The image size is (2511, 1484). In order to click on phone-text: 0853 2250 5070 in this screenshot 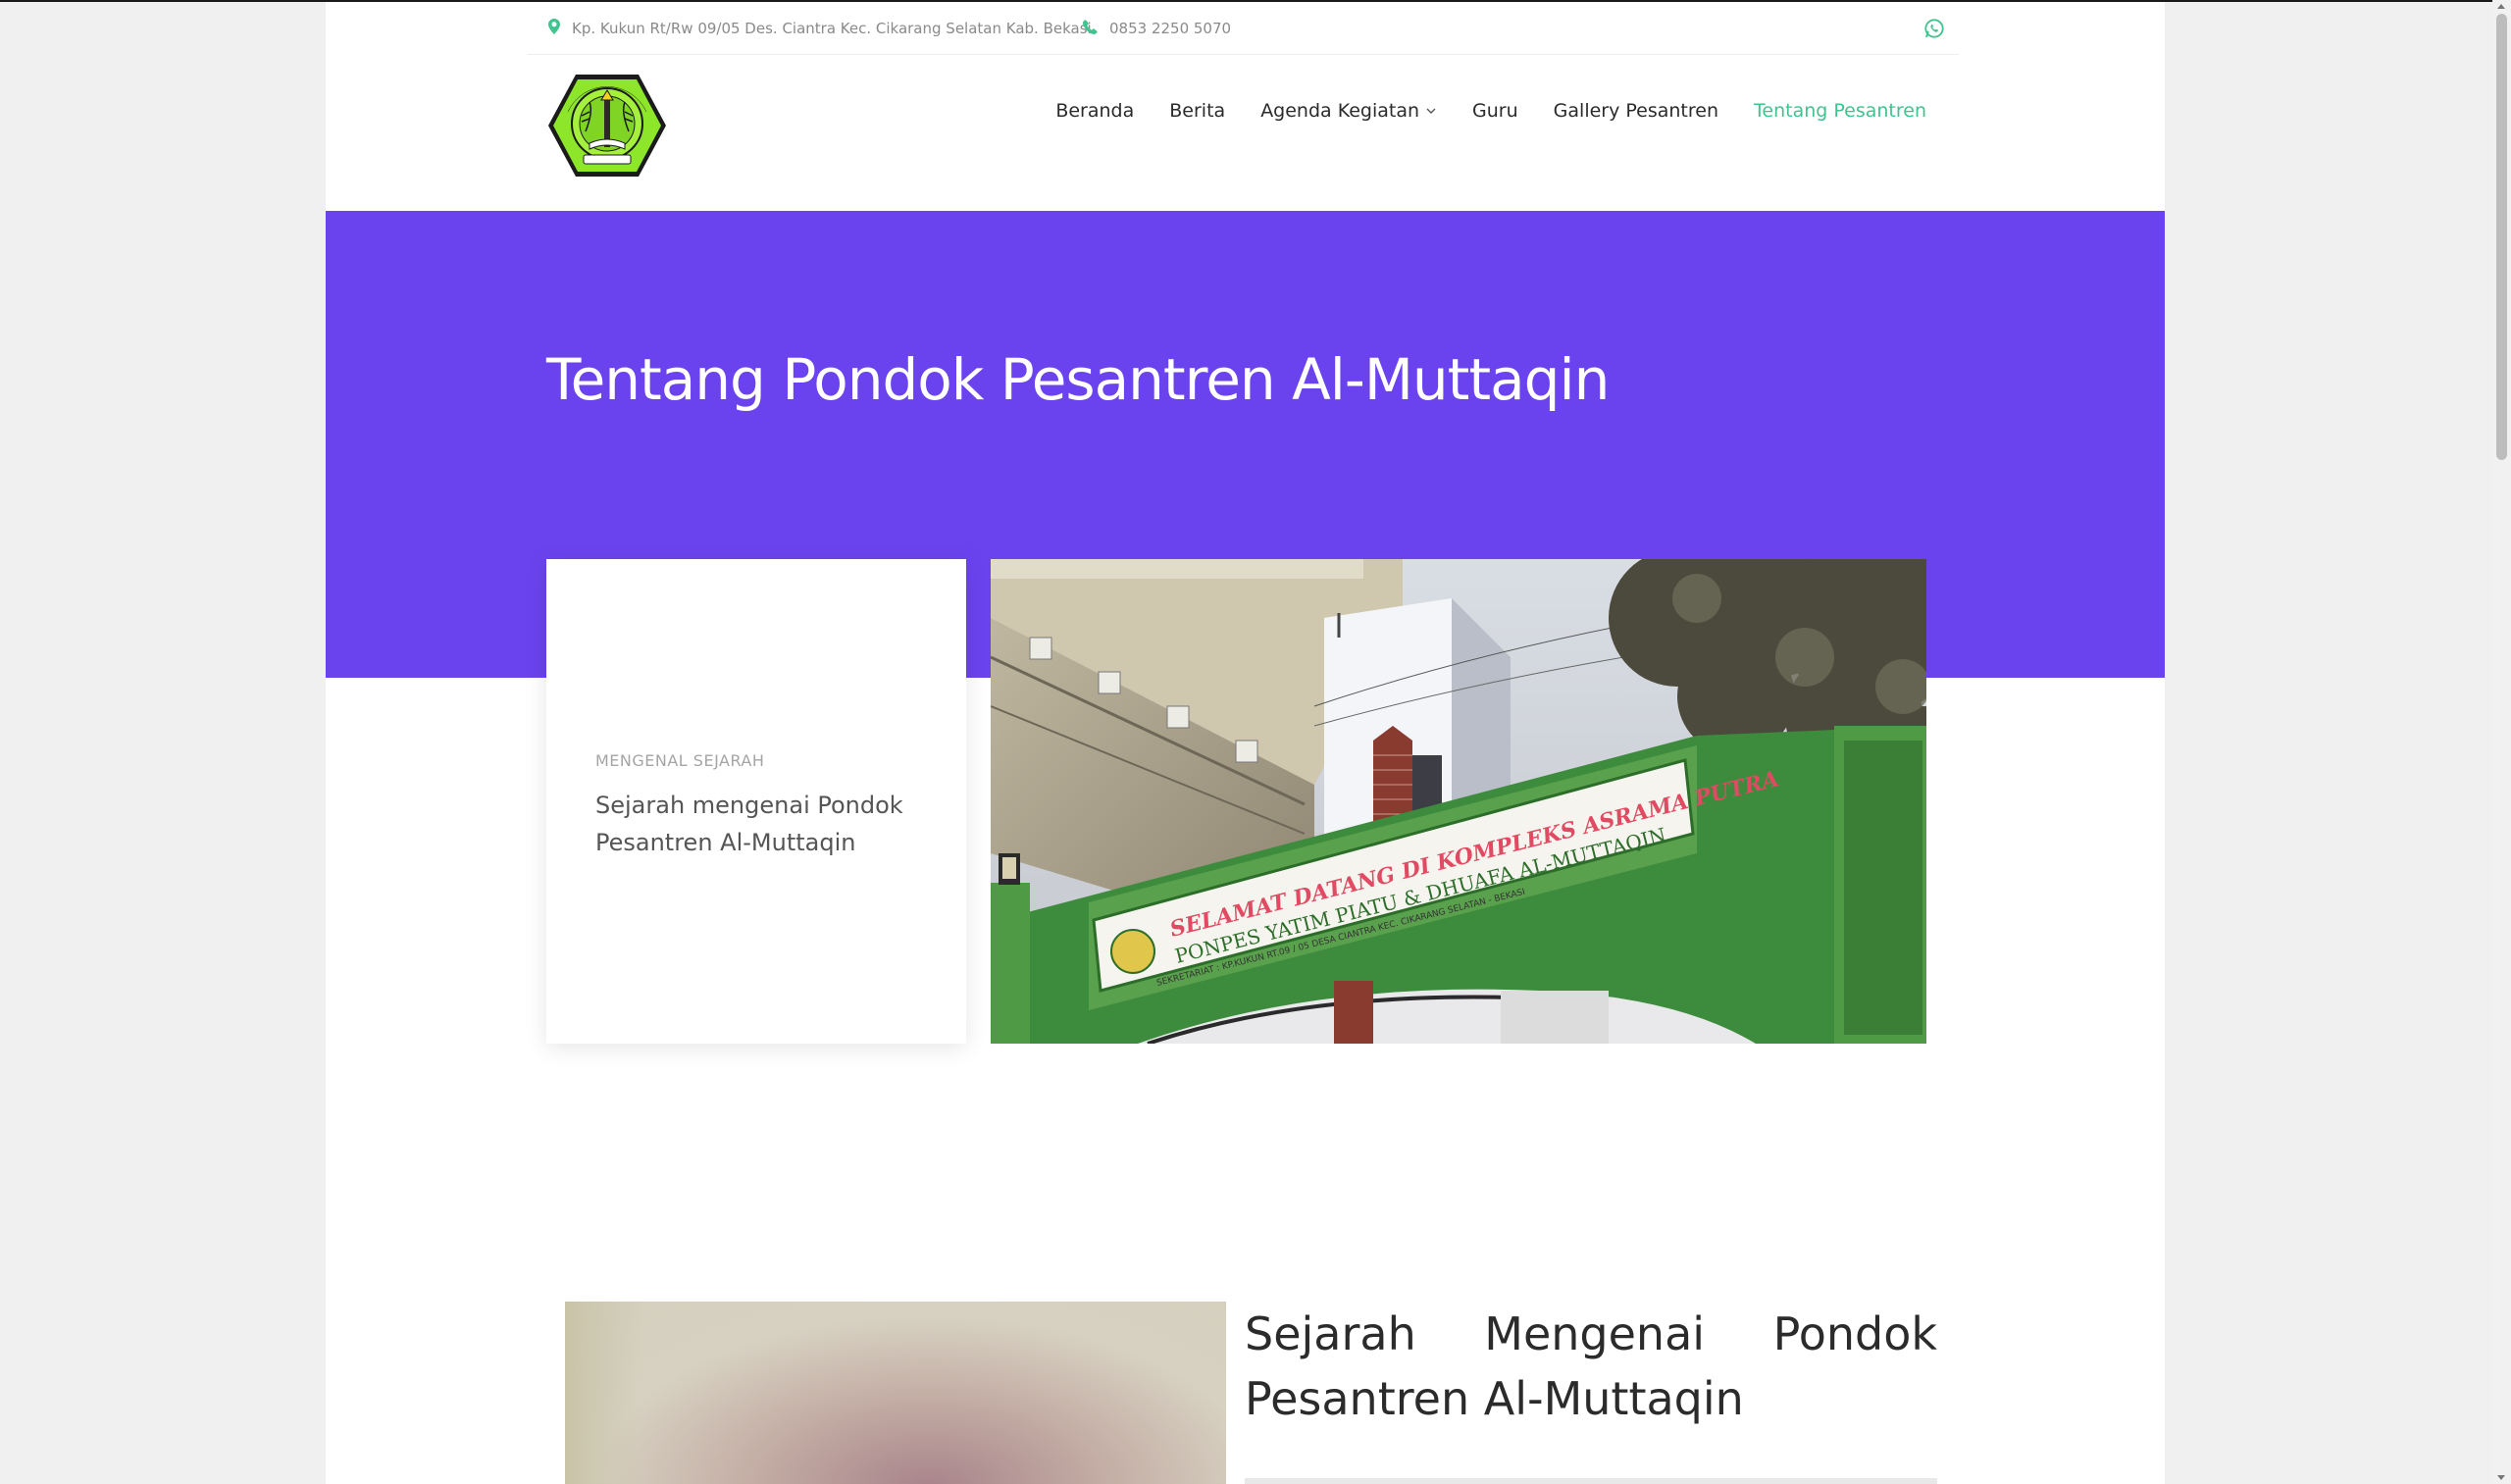, I will do `click(1170, 29)`.